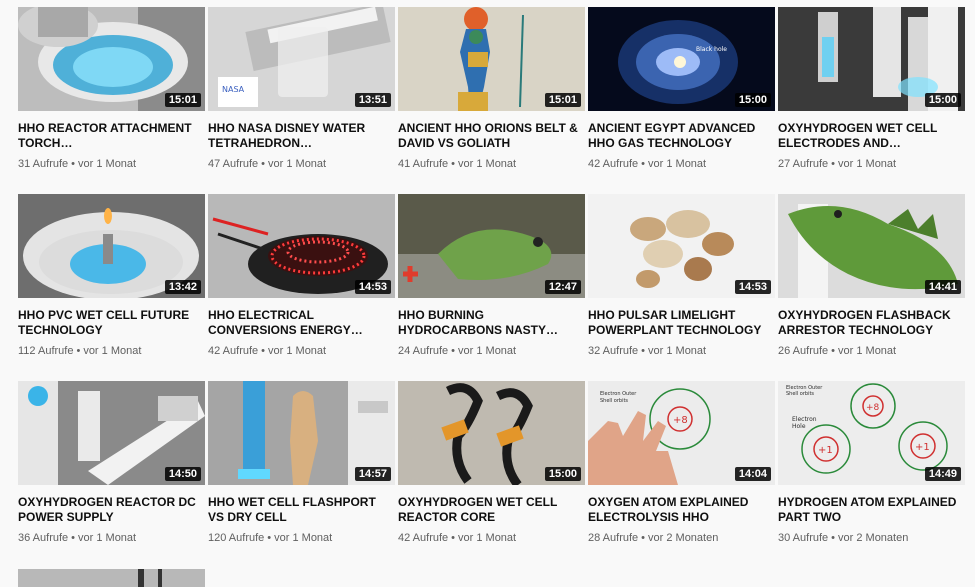 The width and height of the screenshot is (975, 587). I want to click on video-thumbnail: Black hole 15:00, so click(681, 59).